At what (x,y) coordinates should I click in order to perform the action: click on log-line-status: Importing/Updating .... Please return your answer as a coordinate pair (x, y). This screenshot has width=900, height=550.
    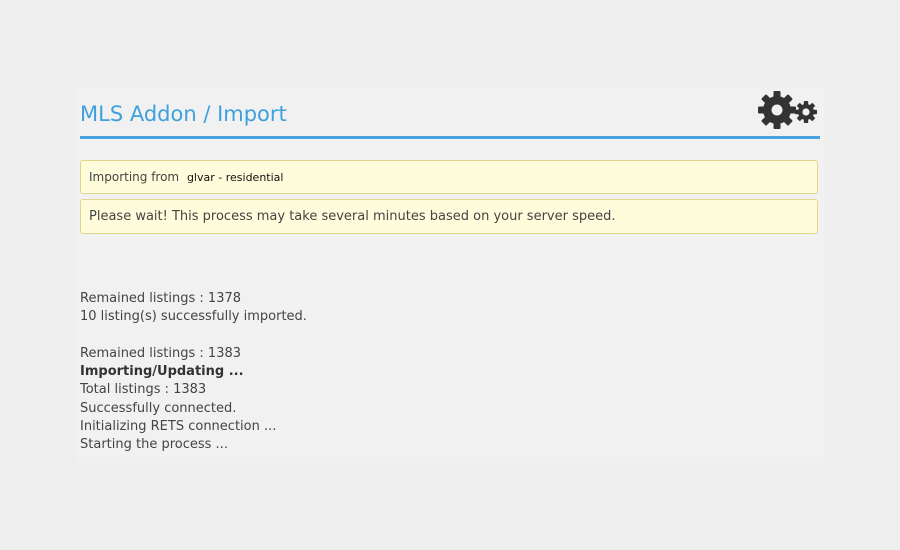
    Looking at the image, I should click on (162, 372).